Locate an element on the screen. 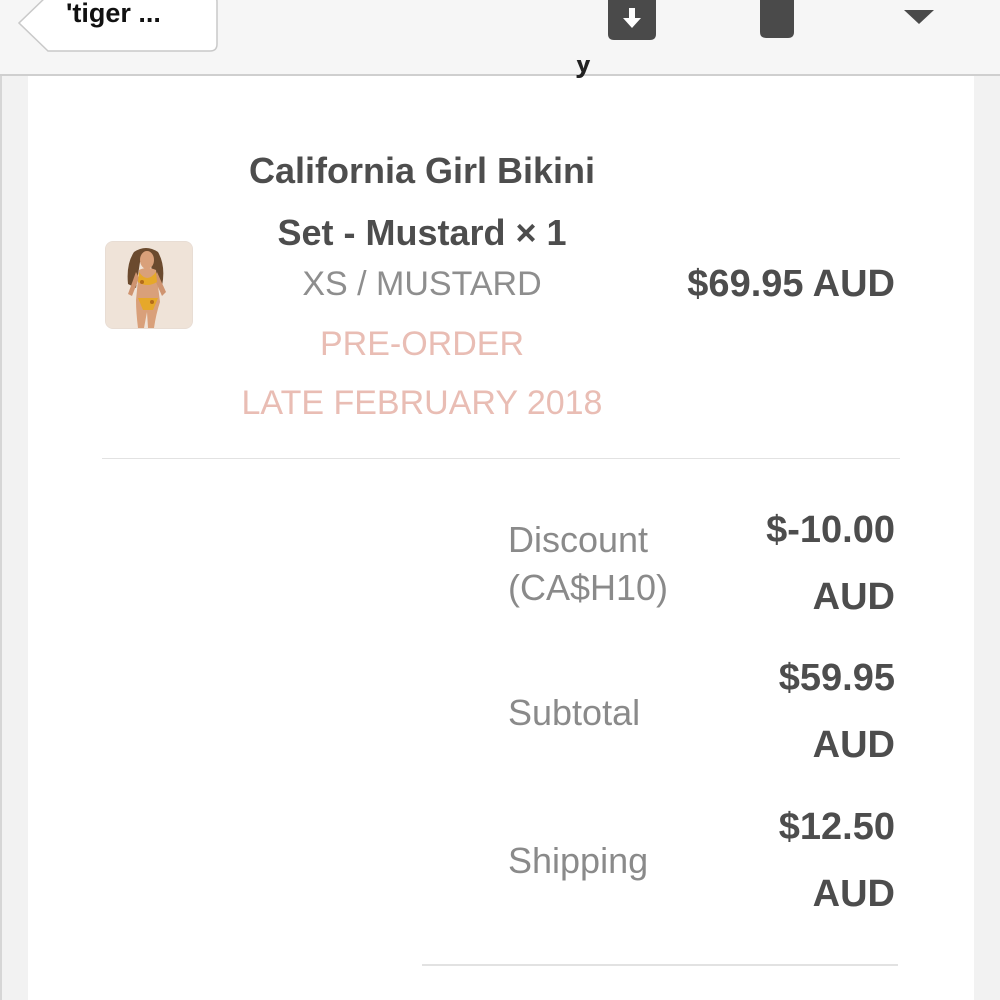  discount-currency: AUD is located at coordinates (853, 597).